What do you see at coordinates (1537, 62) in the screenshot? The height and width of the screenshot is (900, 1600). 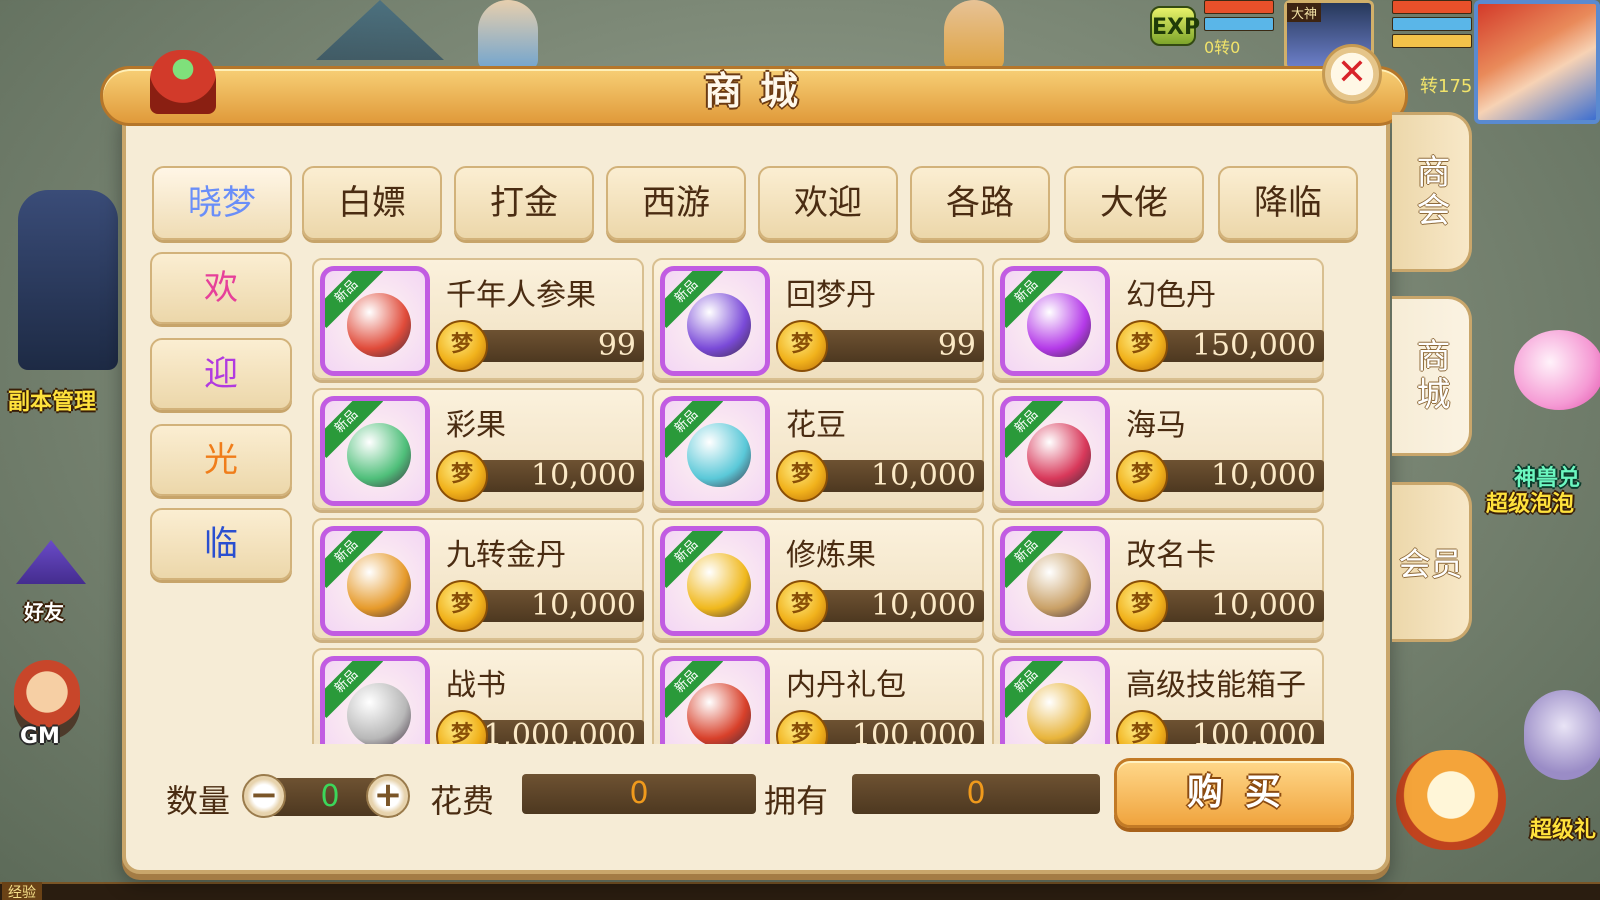 I see `player-avatar` at bounding box center [1537, 62].